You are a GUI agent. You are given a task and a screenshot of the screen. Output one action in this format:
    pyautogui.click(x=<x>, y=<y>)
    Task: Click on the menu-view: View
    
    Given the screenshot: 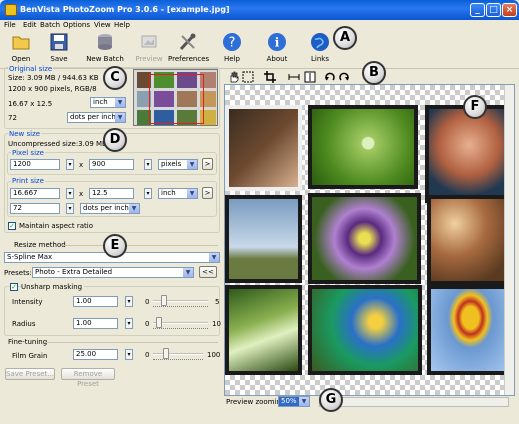 What is the action you would take?
    pyautogui.click(x=102, y=25)
    